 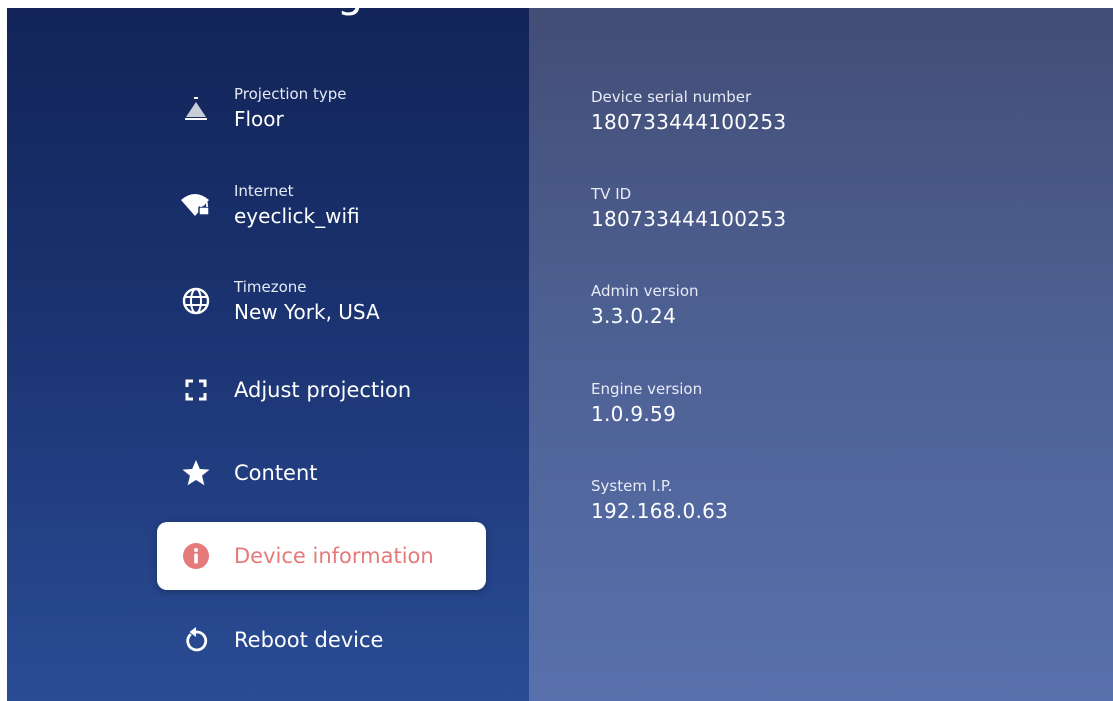 What do you see at coordinates (270, 287) in the screenshot?
I see `timezone-caption: Timezone` at bounding box center [270, 287].